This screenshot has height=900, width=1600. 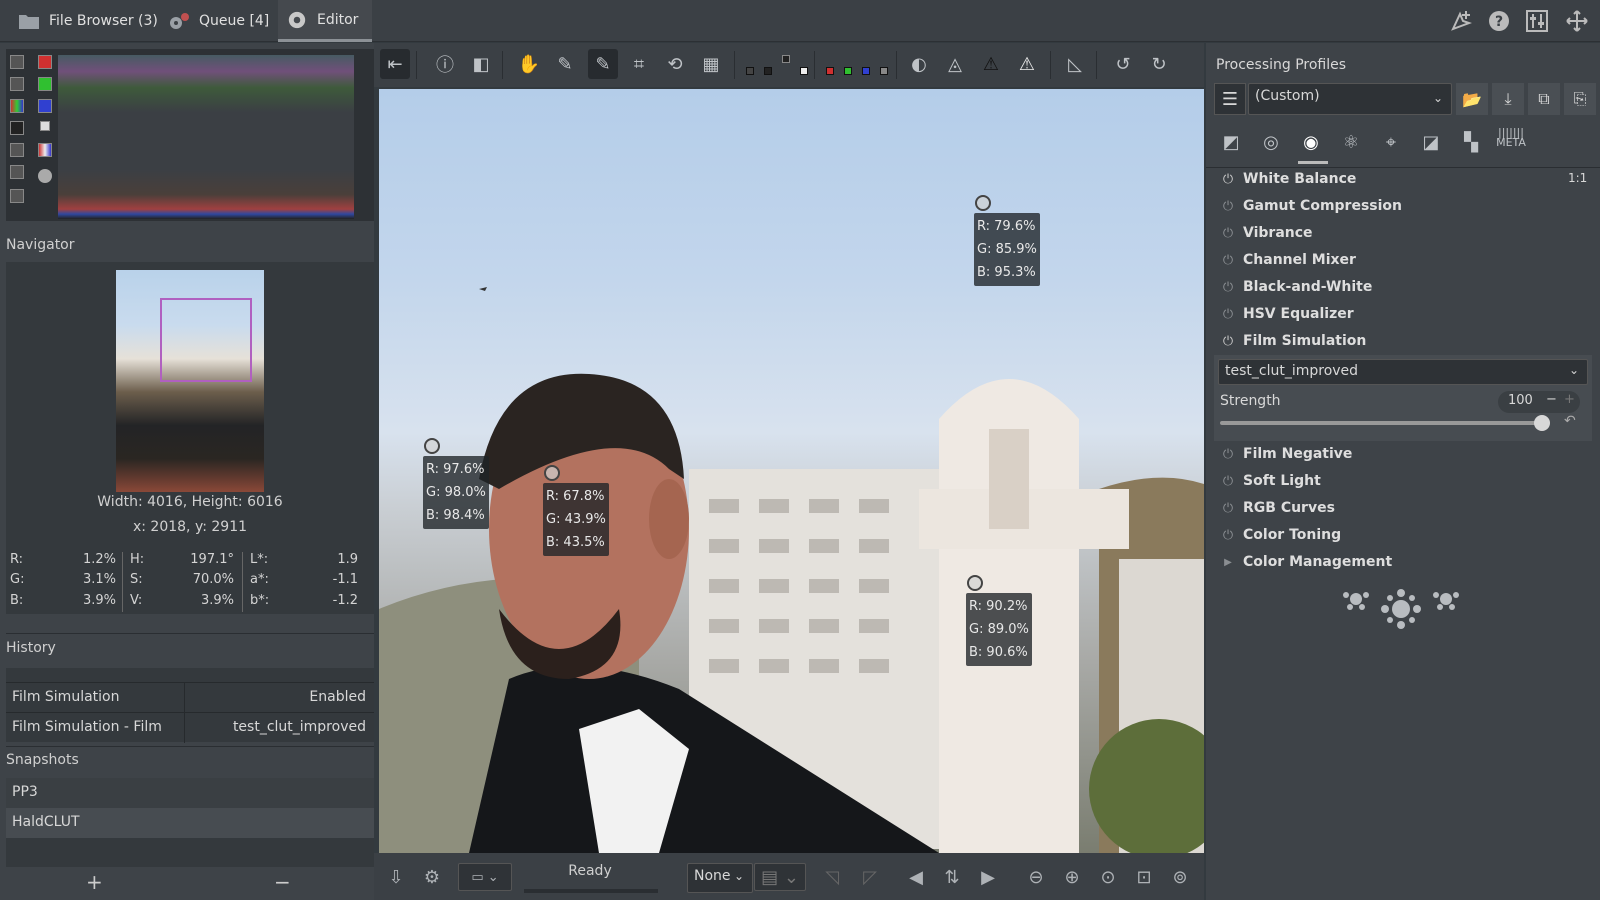 I want to click on strength-slider-knob, so click(x=1542, y=423).